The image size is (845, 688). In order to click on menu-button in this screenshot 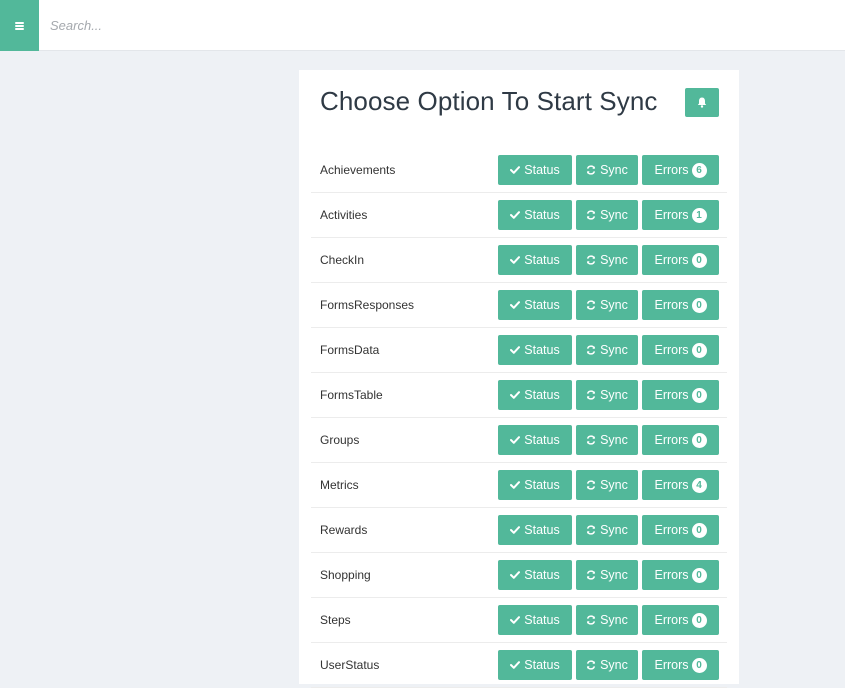, I will do `click(19, 25)`.